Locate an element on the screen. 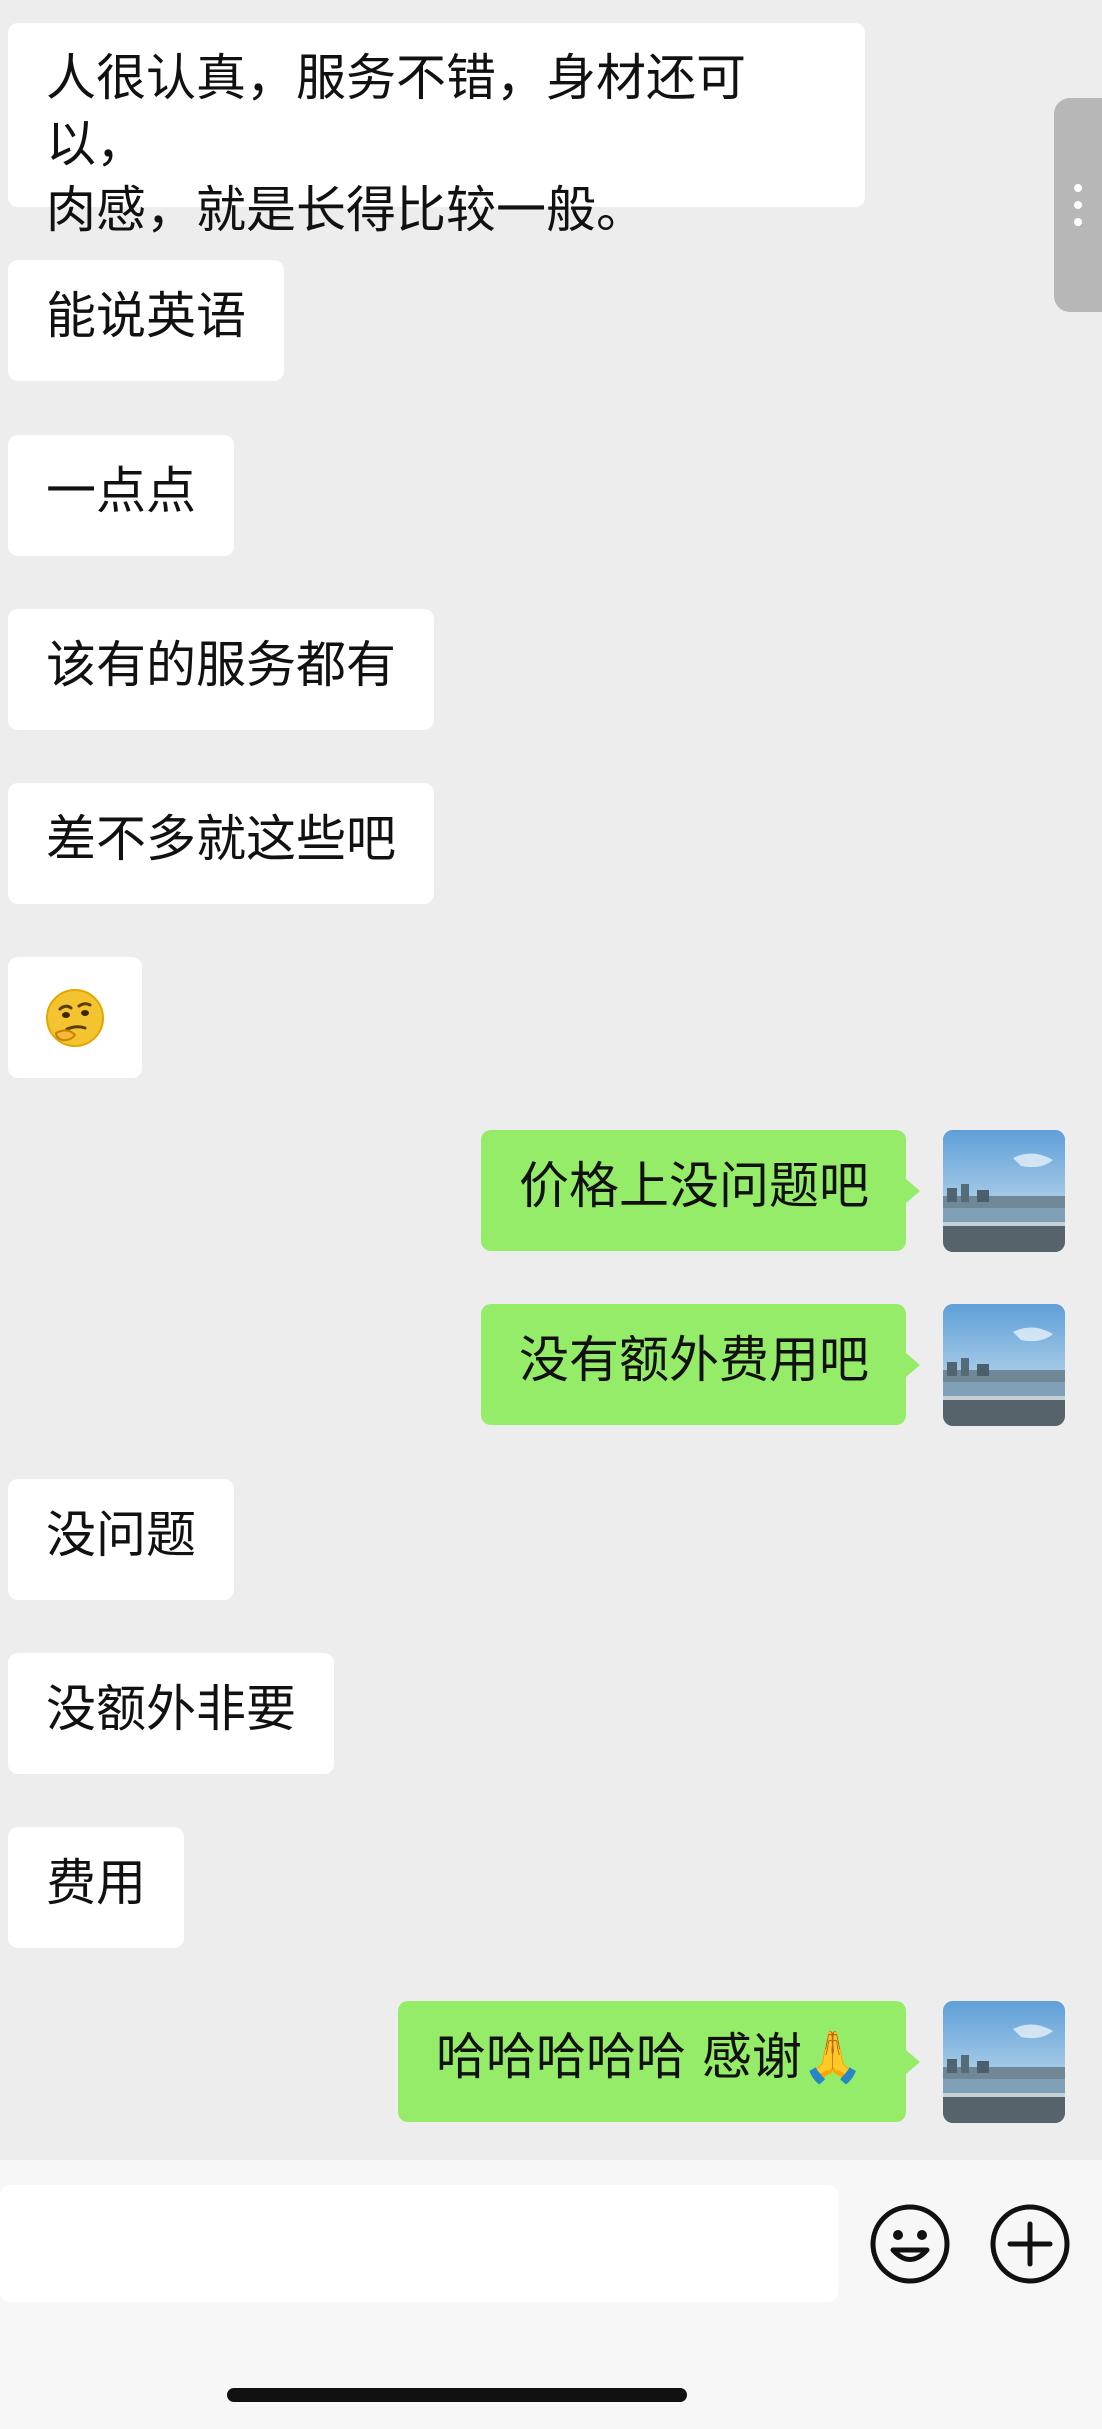 The image size is (1102, 2429). plus-button is located at coordinates (1030, 2244).